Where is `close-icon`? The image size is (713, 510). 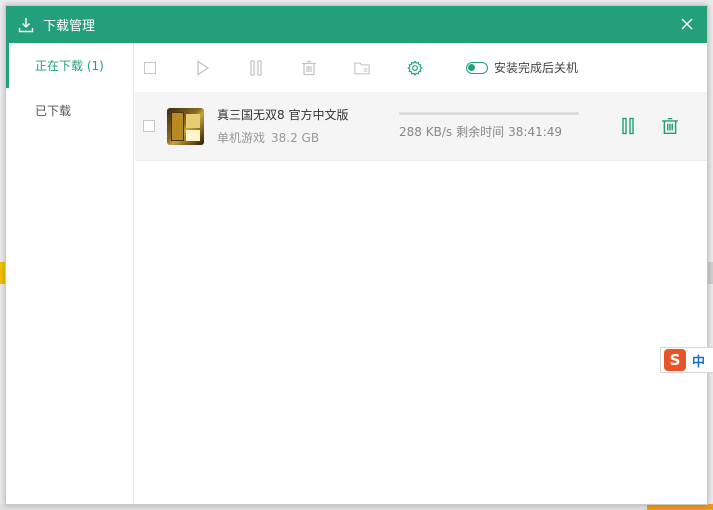 close-icon is located at coordinates (687, 24).